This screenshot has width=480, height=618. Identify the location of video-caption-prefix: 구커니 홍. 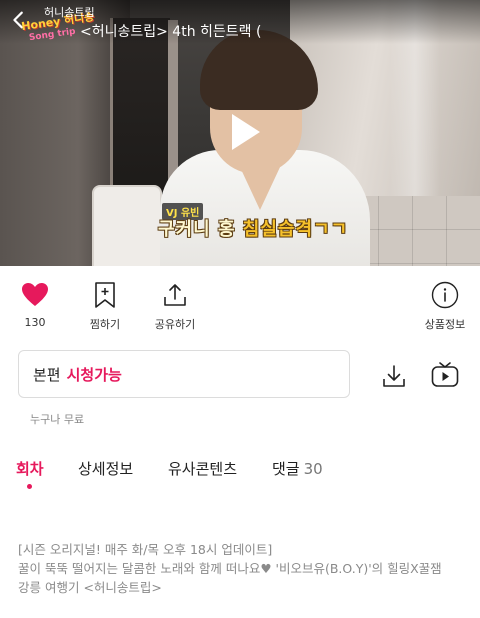
(200, 229).